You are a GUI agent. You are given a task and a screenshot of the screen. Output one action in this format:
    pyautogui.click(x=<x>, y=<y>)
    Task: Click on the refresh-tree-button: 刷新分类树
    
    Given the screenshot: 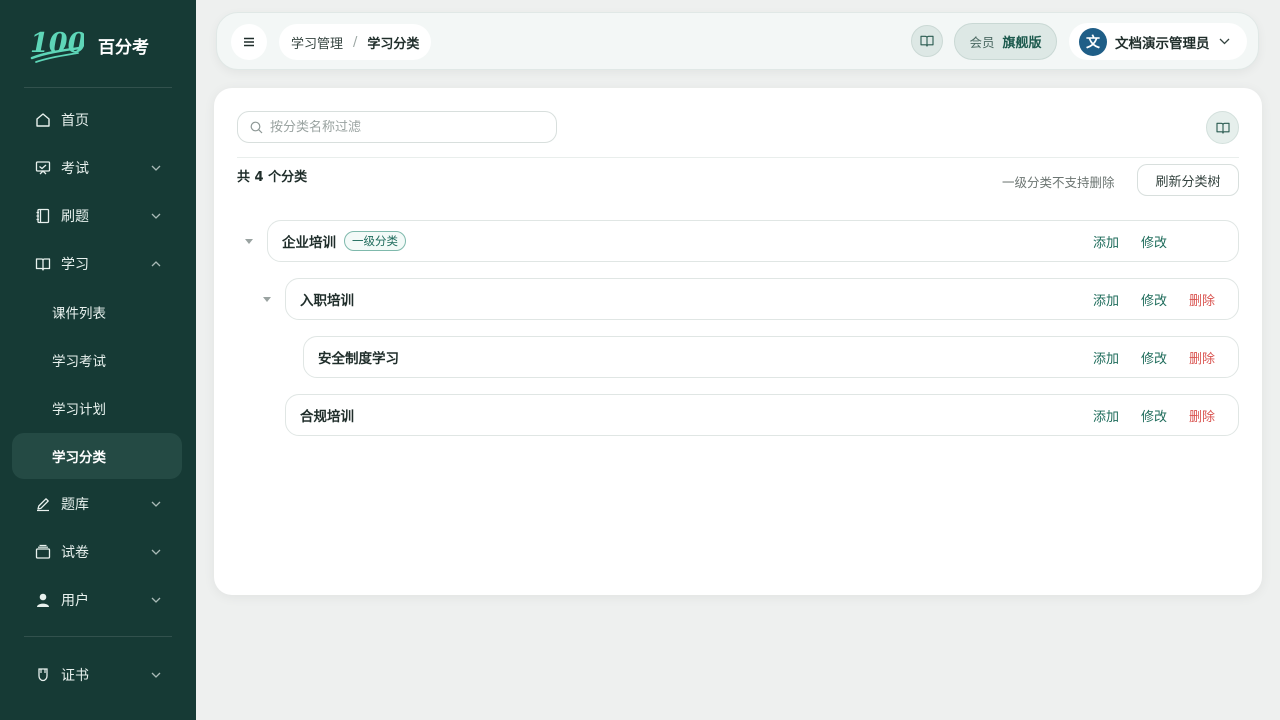 What is the action you would take?
    pyautogui.click(x=1188, y=180)
    